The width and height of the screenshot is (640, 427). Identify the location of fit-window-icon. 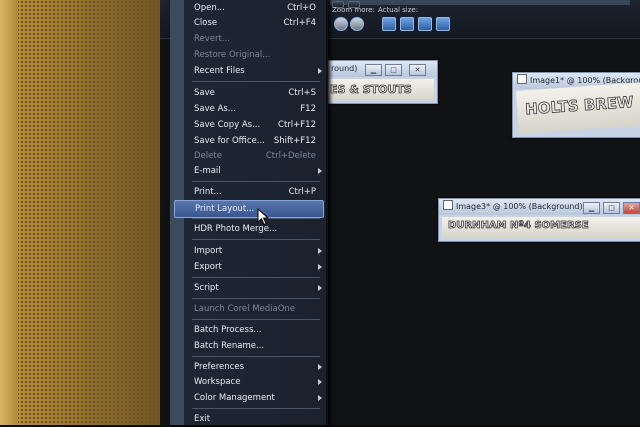
(407, 24).